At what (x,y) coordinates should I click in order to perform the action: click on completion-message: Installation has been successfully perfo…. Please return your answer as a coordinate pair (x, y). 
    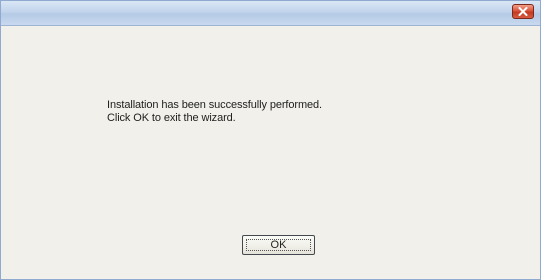
    Looking at the image, I should click on (214, 112).